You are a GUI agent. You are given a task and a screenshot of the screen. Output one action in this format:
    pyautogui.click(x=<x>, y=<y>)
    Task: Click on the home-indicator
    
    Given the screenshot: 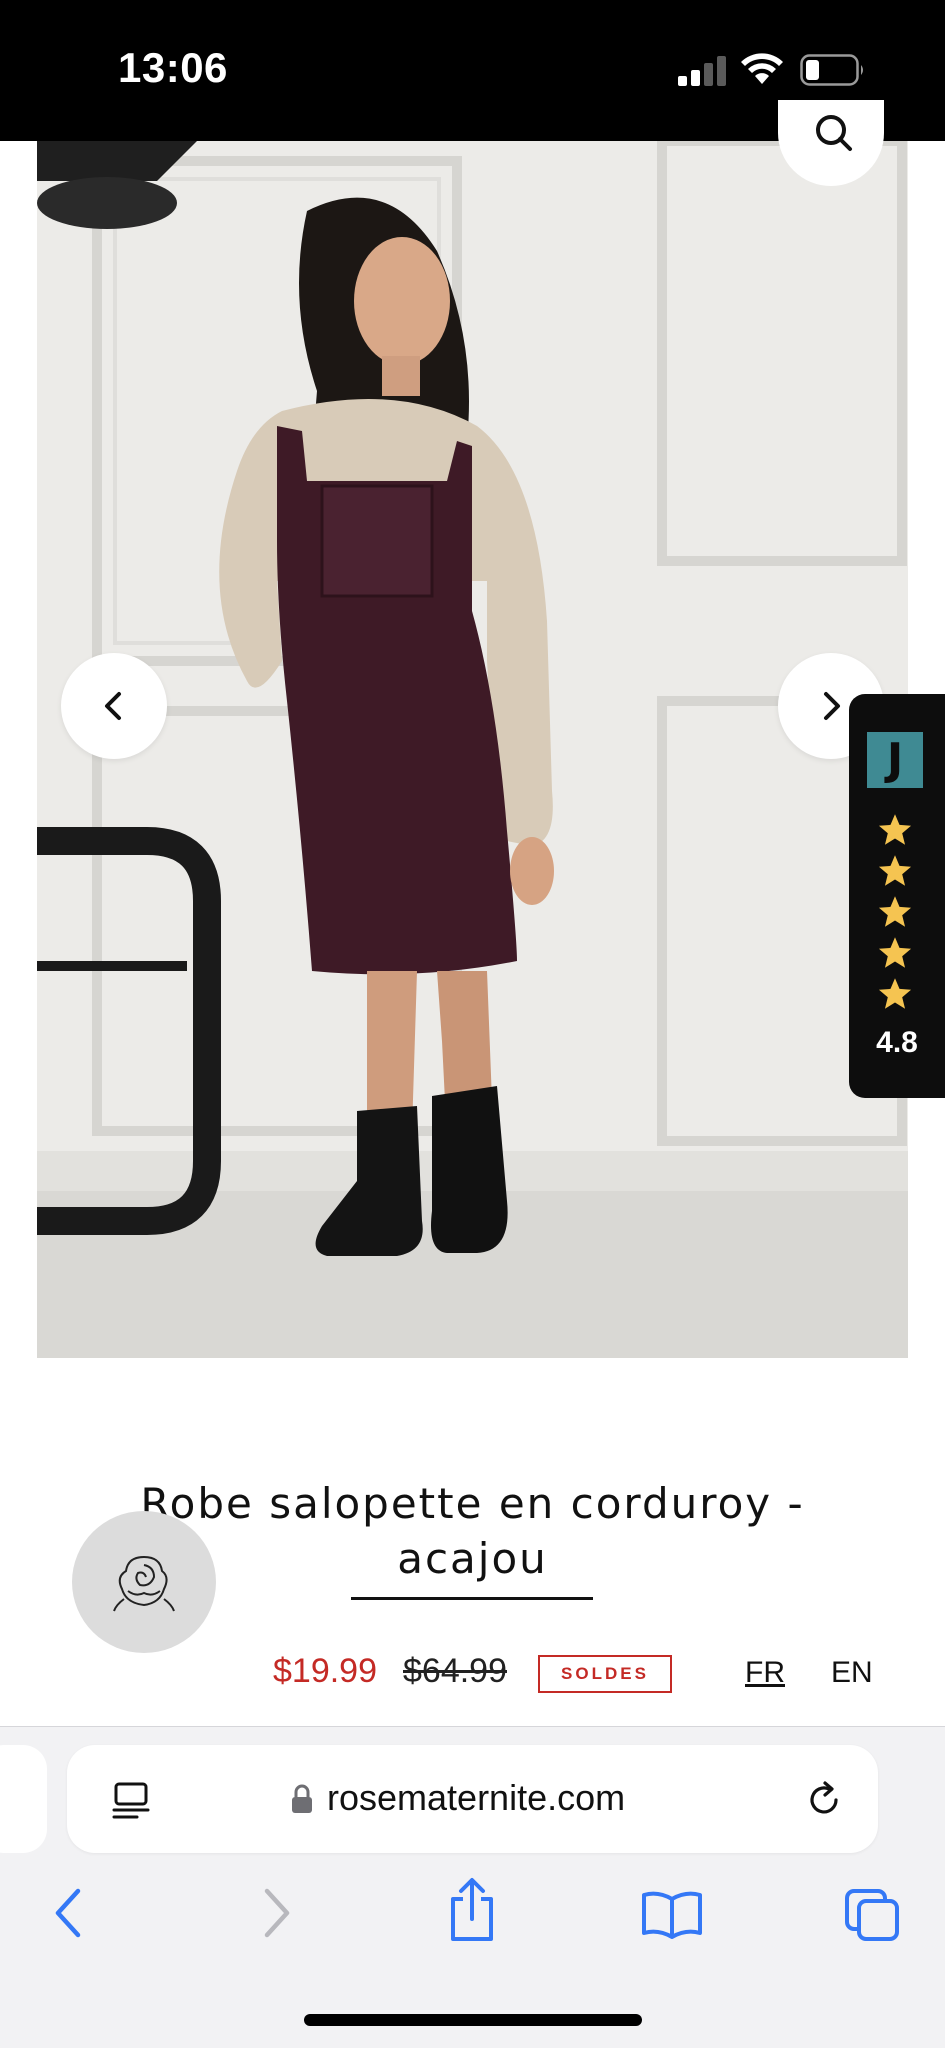 What is the action you would take?
    pyautogui.click(x=473, y=2020)
    